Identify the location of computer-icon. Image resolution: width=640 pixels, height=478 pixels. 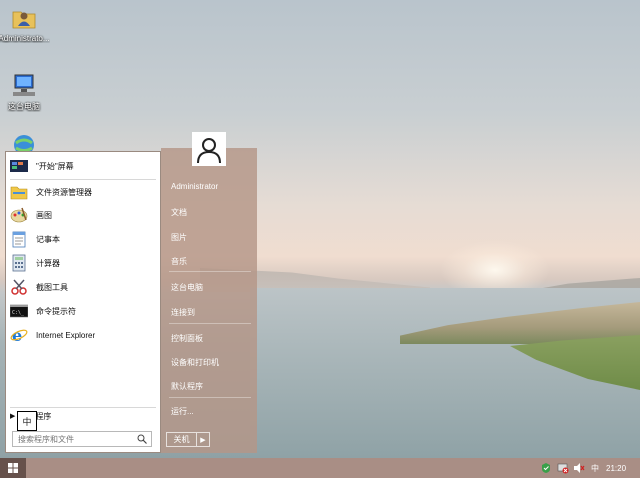
(24, 85).